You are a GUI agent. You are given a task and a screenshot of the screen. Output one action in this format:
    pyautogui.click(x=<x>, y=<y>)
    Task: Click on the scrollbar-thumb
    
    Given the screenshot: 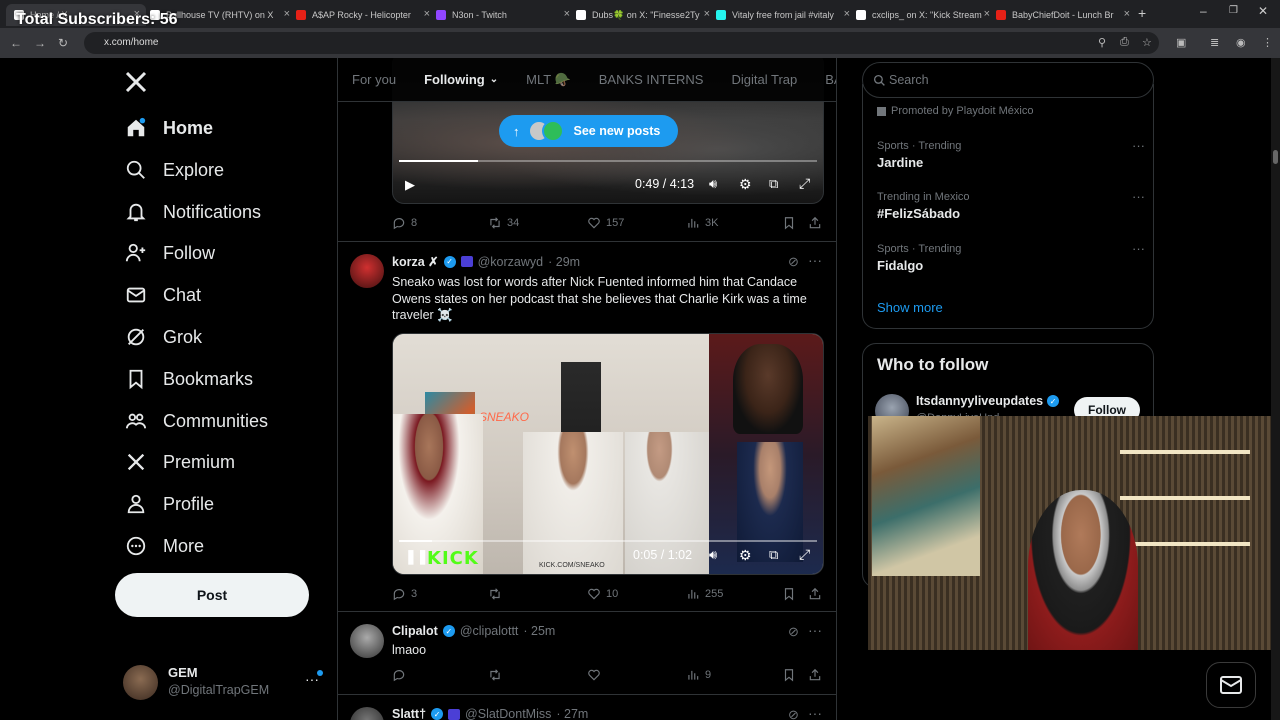 What is the action you would take?
    pyautogui.click(x=1275, y=157)
    